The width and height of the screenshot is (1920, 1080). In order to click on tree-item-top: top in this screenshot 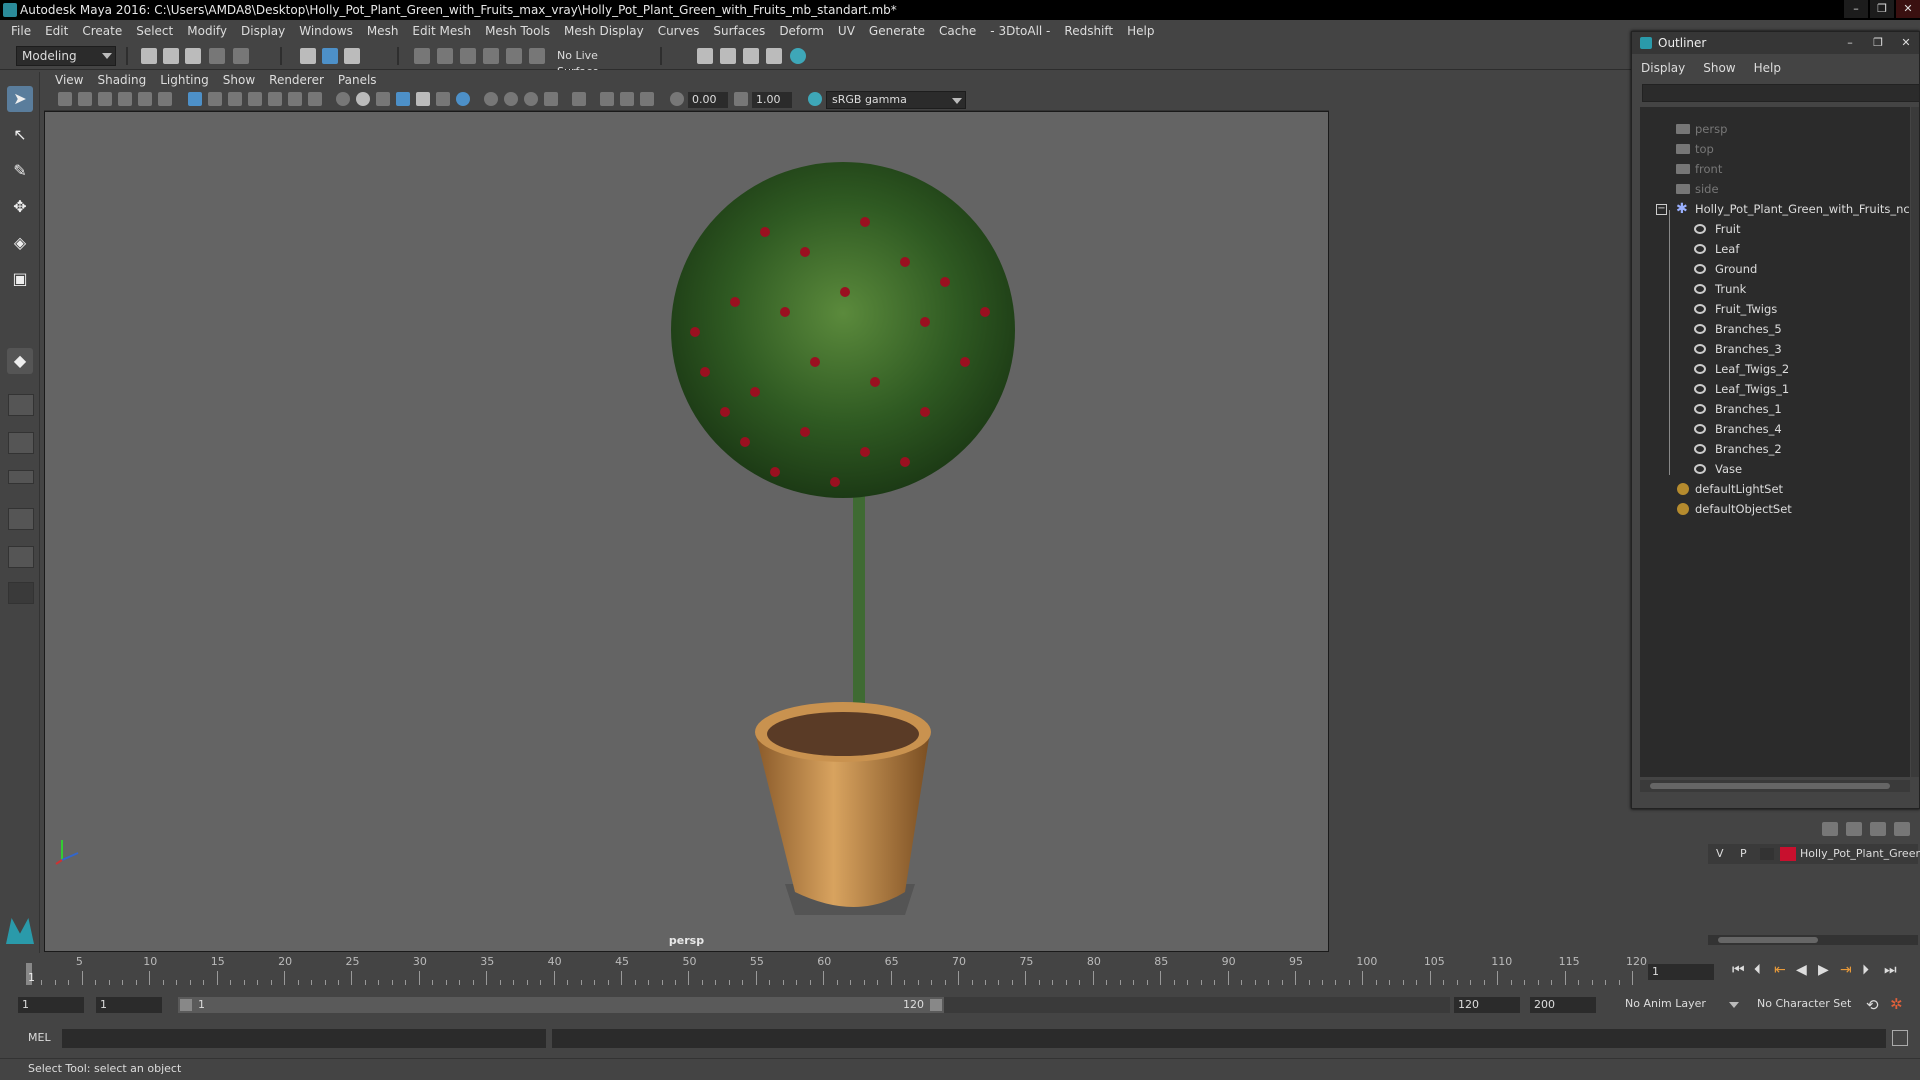, I will do `click(1775, 149)`.